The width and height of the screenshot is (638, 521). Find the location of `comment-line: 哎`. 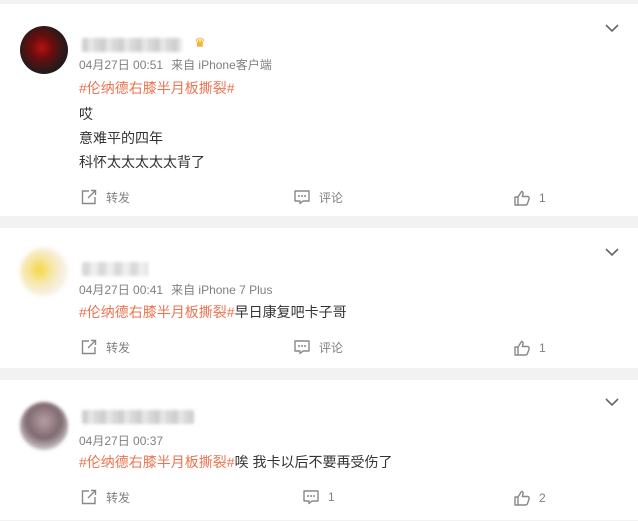

comment-line: 哎 is located at coordinates (86, 114).